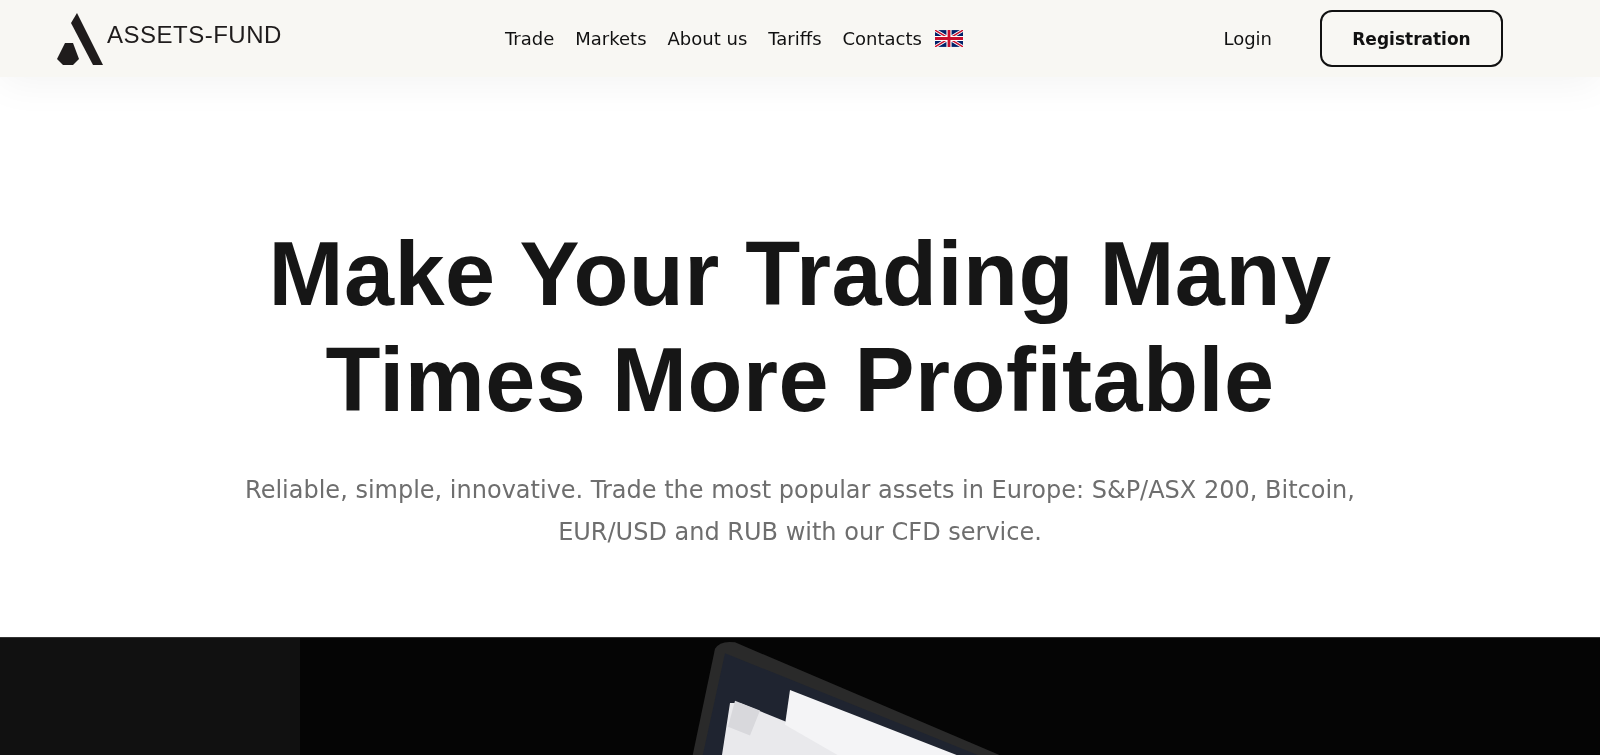  What do you see at coordinates (1411, 38) in the screenshot?
I see `registration-button: Registration` at bounding box center [1411, 38].